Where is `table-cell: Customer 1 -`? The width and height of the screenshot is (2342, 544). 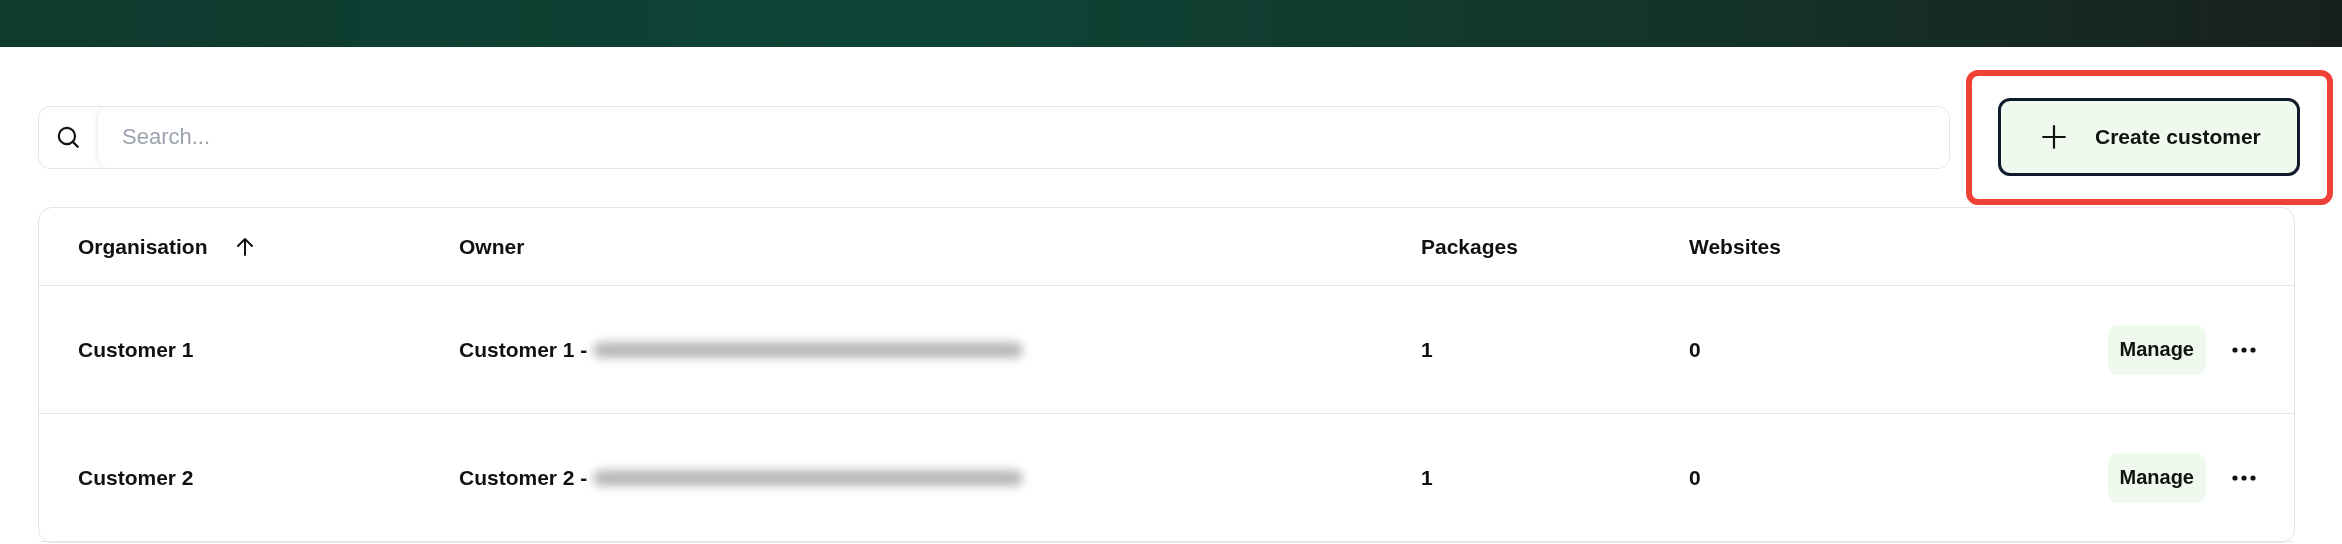
table-cell: Customer 1 - is located at coordinates (523, 349).